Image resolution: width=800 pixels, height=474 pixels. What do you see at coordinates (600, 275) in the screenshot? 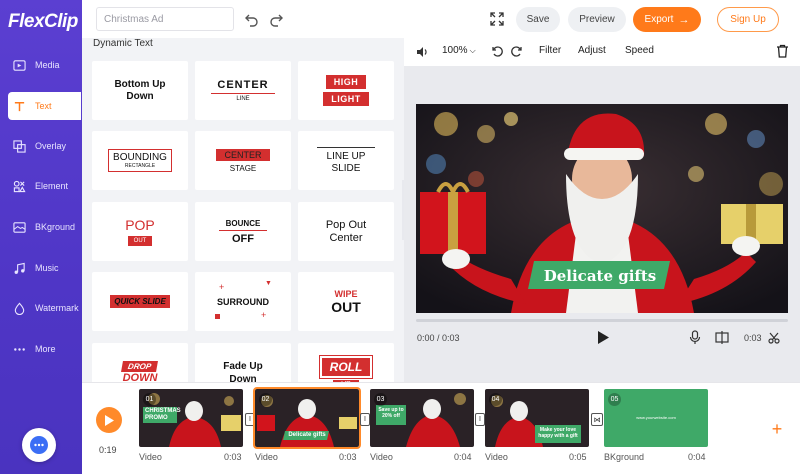
I see `video-caption: Delicate gifts` at bounding box center [600, 275].